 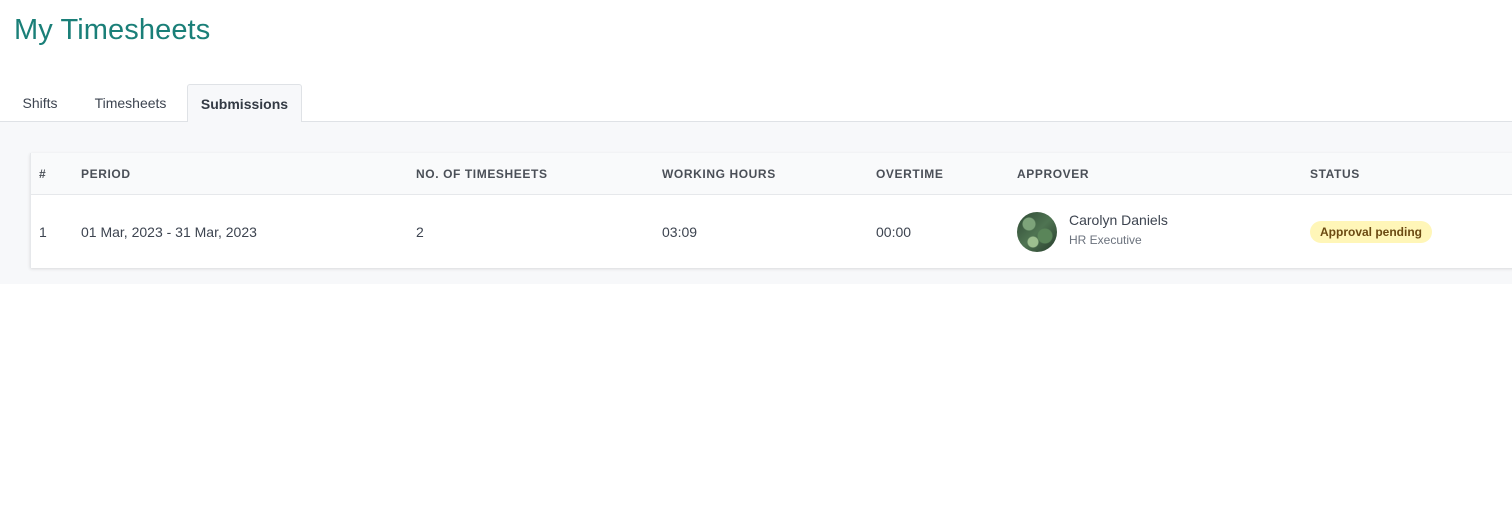 What do you see at coordinates (169, 231) in the screenshot?
I see `row-period: 01 Mar, 2023 - 31 Mar, 2023` at bounding box center [169, 231].